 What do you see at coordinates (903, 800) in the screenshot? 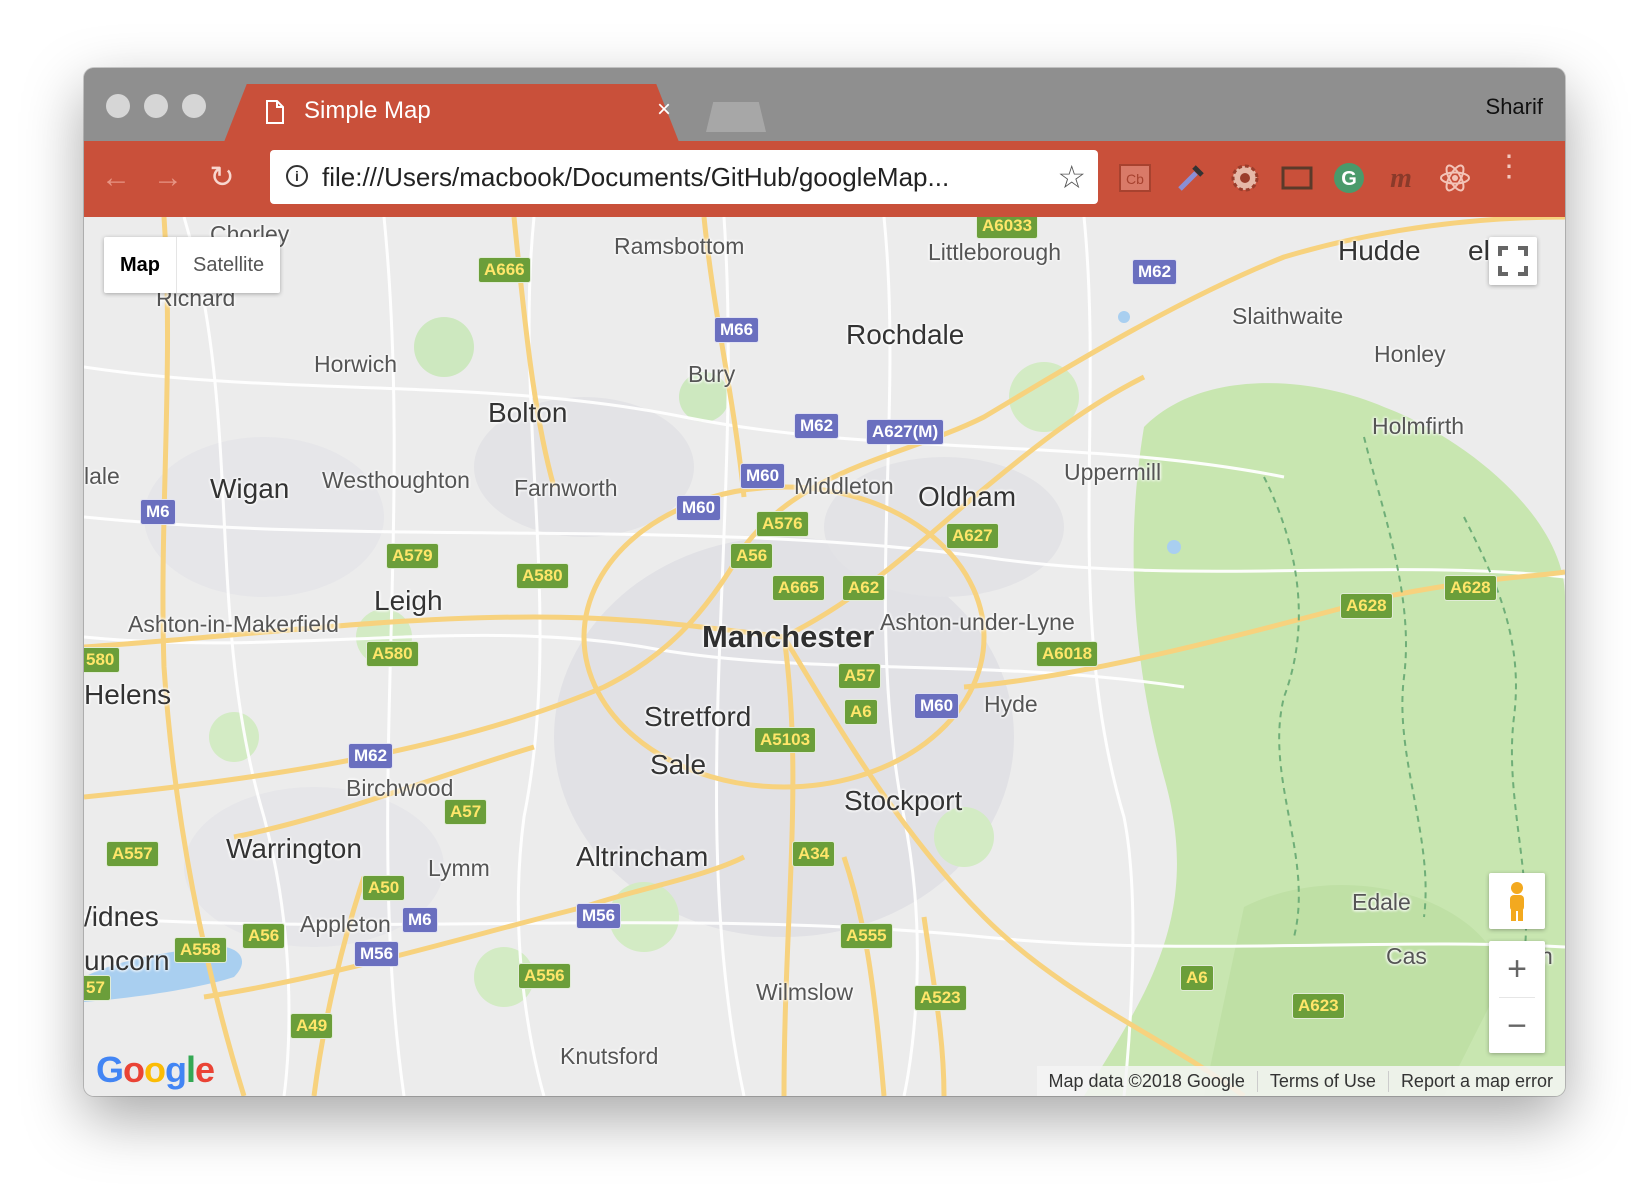
I see `place-label: Stockport` at bounding box center [903, 800].